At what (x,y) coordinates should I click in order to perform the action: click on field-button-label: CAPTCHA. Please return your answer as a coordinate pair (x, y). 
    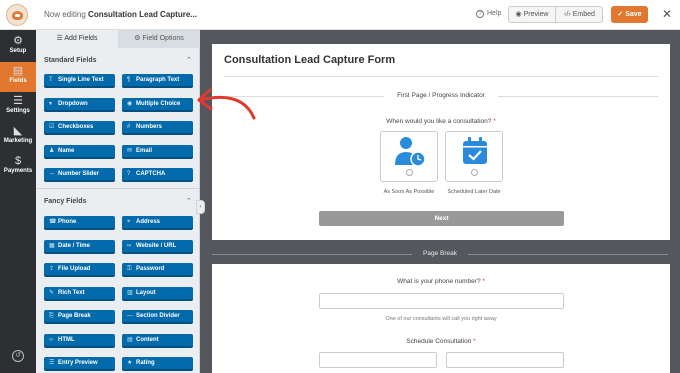
    Looking at the image, I should click on (151, 174).